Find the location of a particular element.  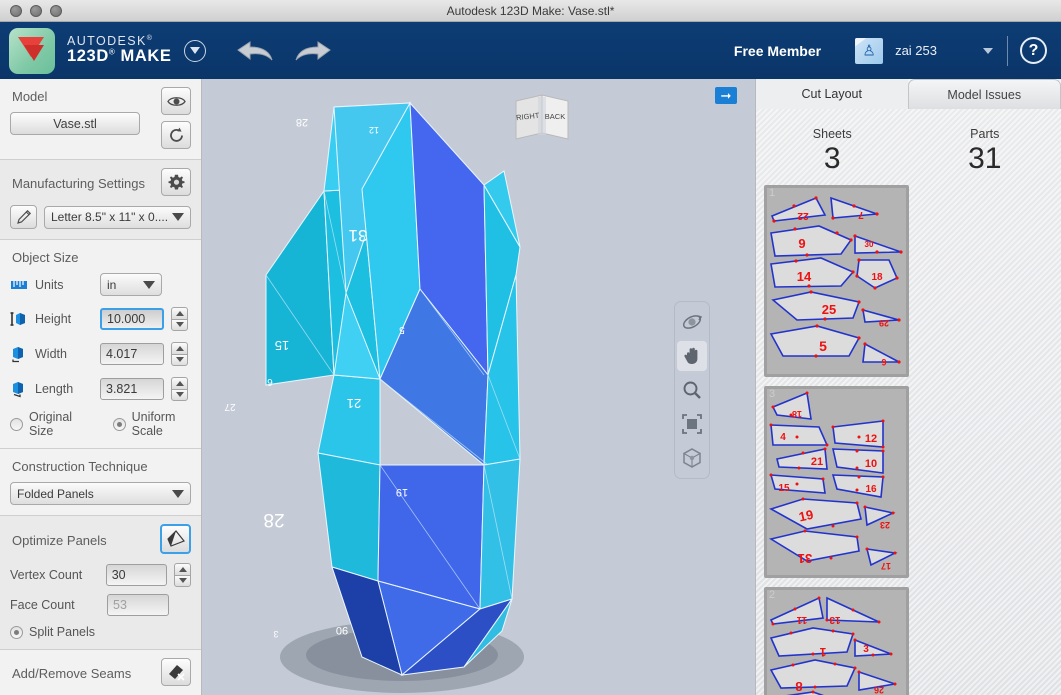

face-label: 15 is located at coordinates (282, 345).